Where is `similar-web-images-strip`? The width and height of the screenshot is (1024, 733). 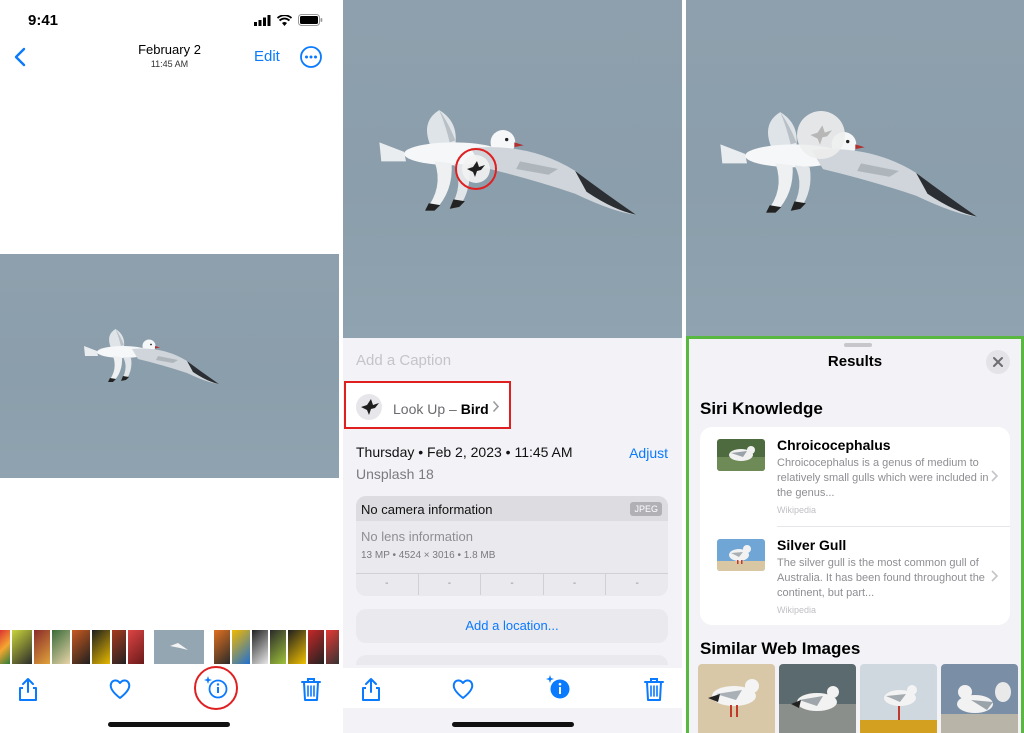 similar-web-images-strip is located at coordinates (861, 698).